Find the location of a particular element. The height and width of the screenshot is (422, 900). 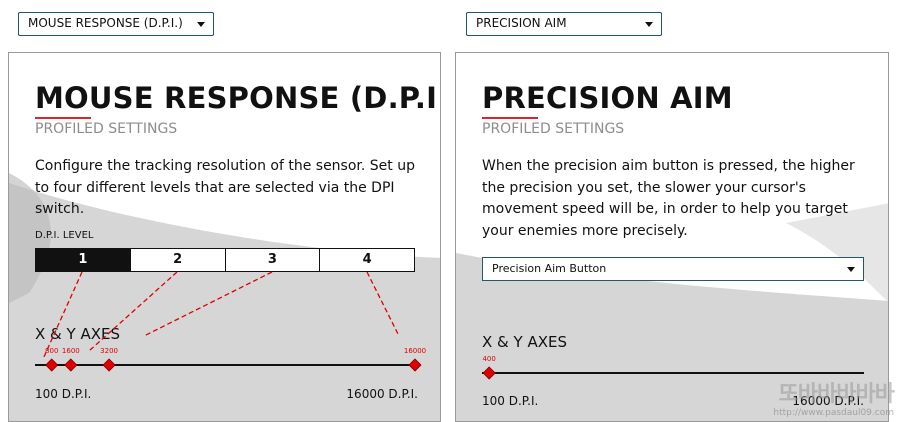

left-section-dropdown: MOUSE RESPONSE (D.P.I.) is located at coordinates (116, 24).